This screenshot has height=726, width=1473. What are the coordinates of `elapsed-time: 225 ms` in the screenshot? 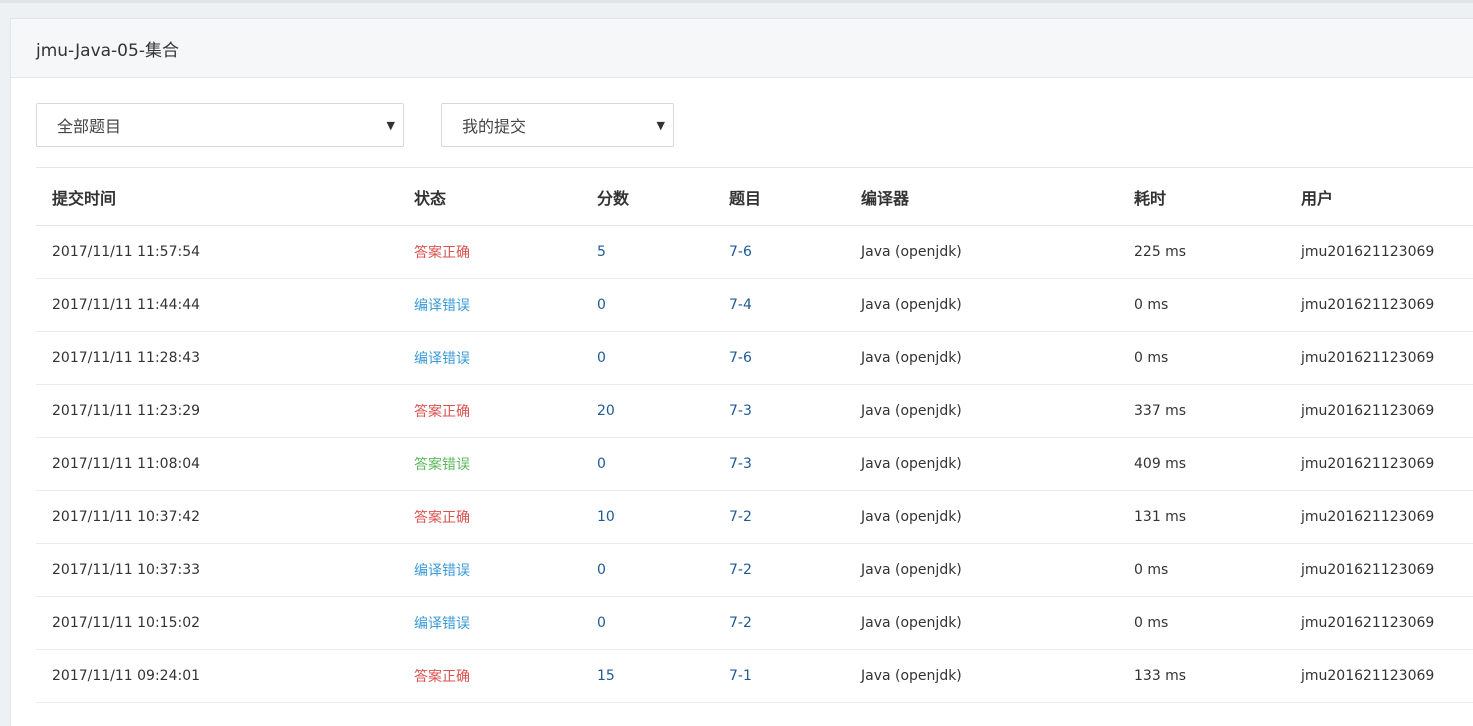 It's located at (1160, 252).